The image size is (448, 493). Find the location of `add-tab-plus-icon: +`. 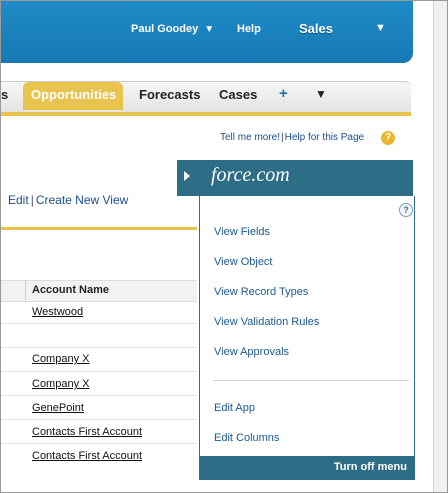

add-tab-plus-icon: + is located at coordinates (283, 93).